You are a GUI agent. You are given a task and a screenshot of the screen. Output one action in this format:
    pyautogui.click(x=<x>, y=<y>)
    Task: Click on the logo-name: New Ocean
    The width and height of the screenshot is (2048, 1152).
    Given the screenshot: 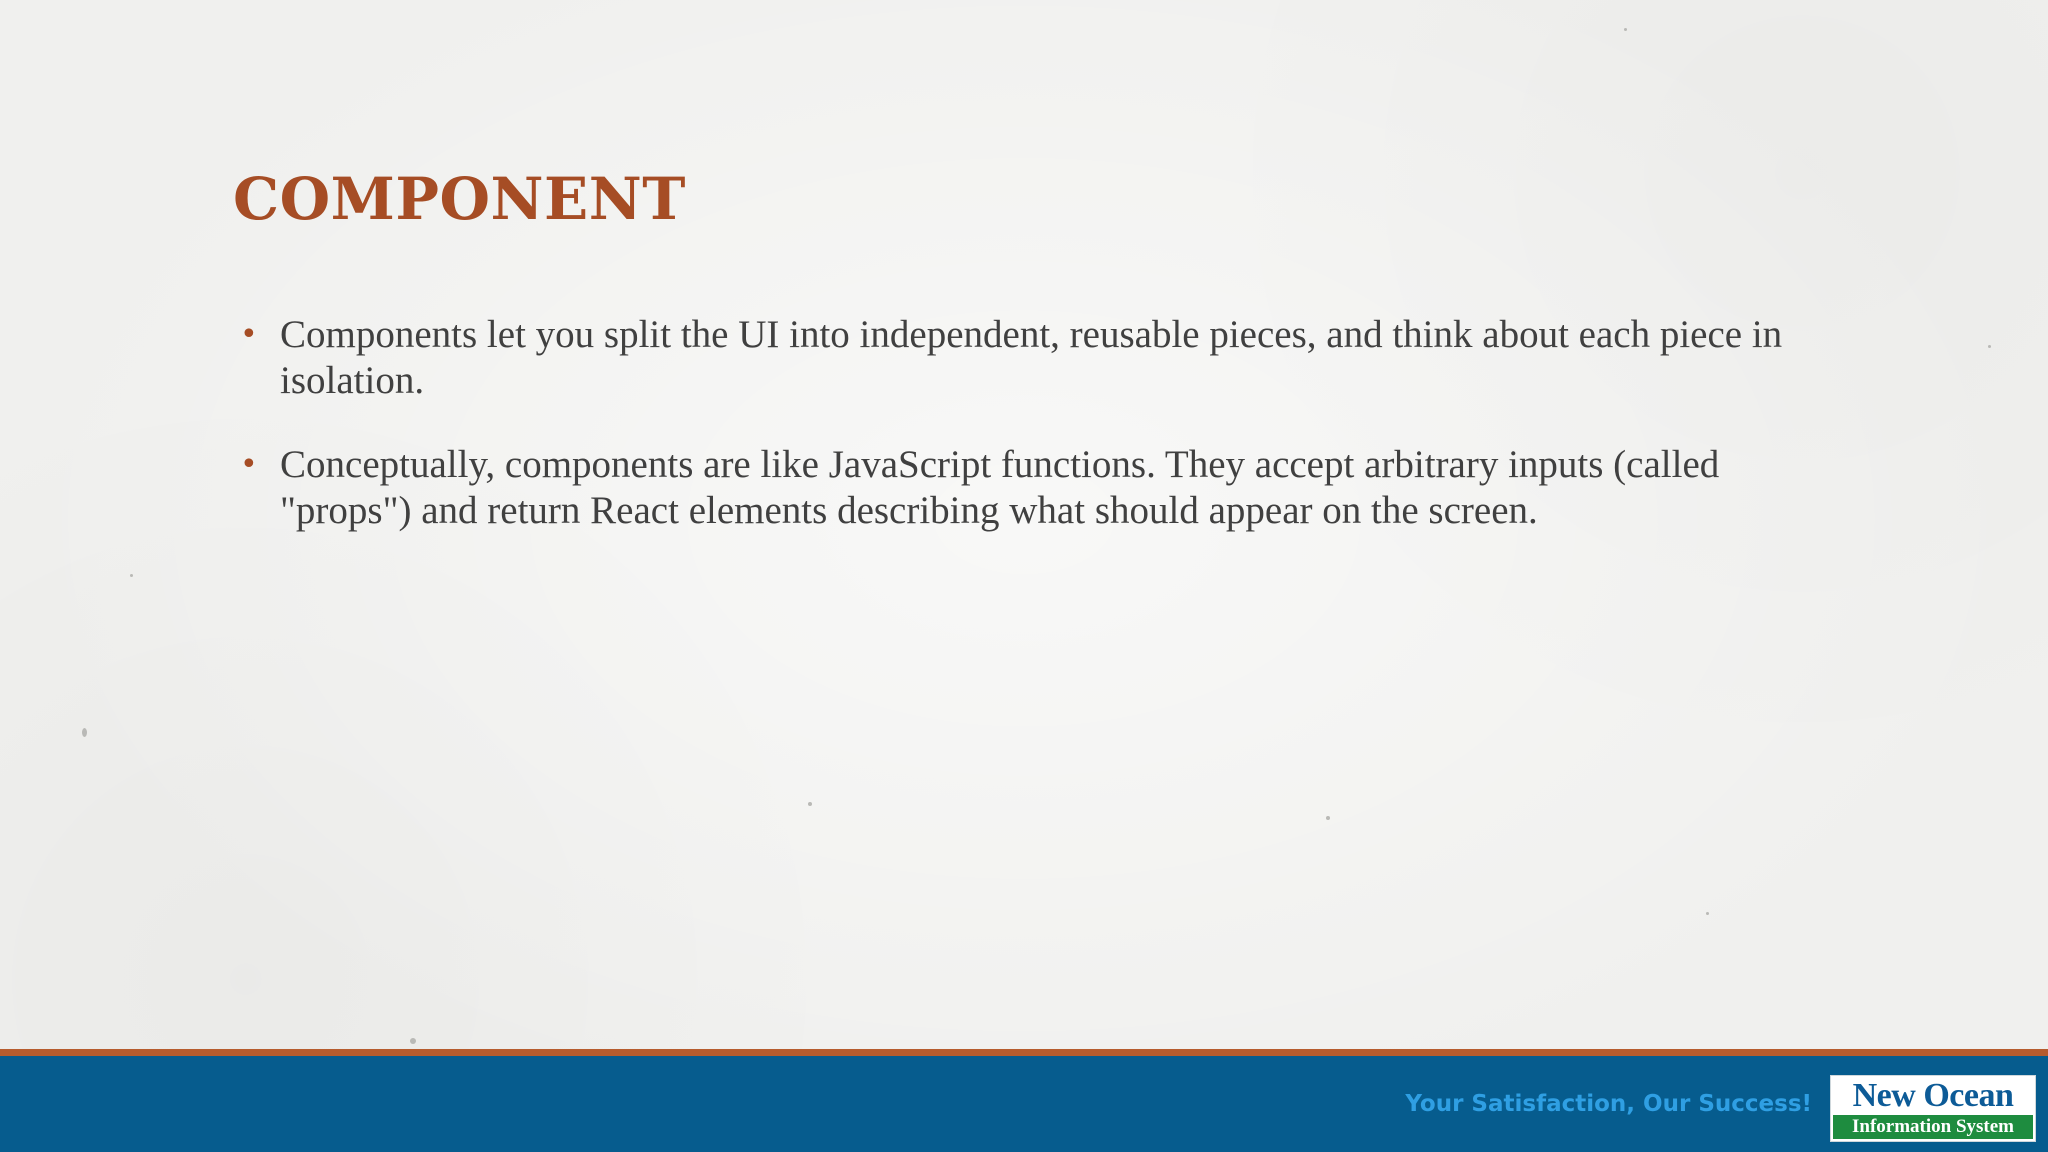 What is the action you would take?
    pyautogui.click(x=1933, y=1095)
    